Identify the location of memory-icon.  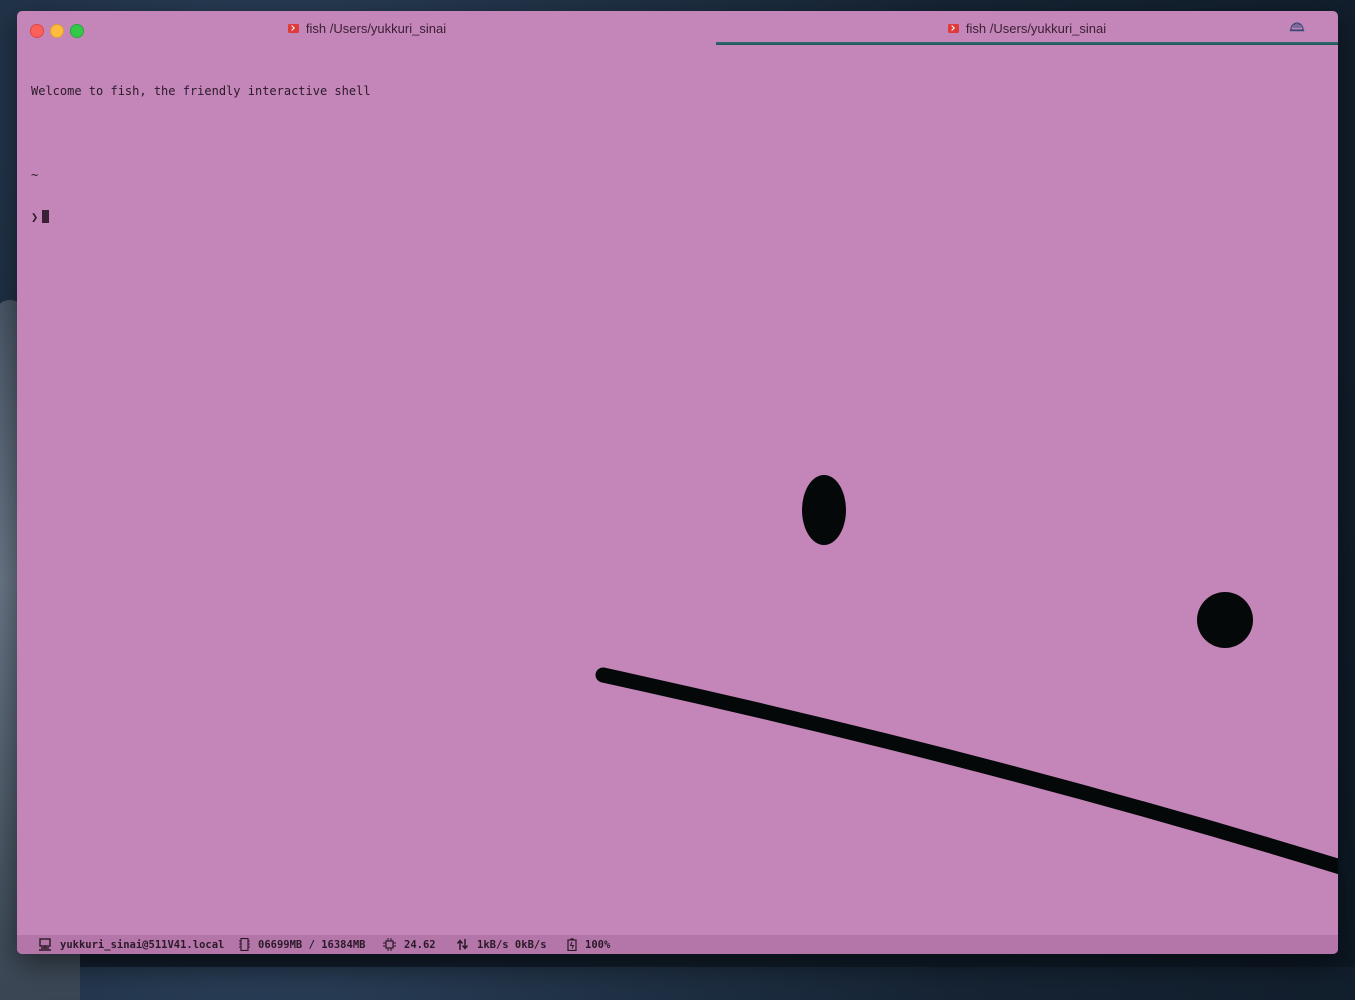
(244, 944).